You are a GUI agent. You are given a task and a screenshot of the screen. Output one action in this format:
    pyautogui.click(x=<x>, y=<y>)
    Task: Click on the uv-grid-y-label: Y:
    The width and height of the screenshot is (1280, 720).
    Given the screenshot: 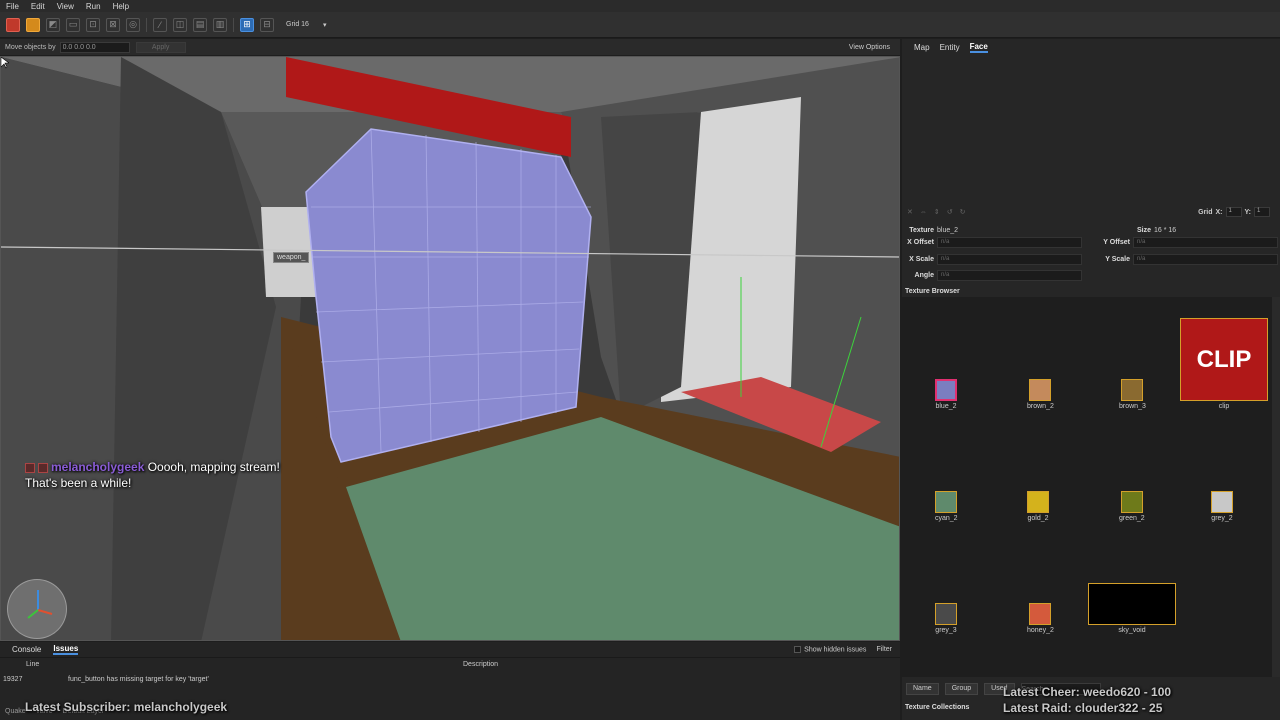 What is the action you would take?
    pyautogui.click(x=1247, y=212)
    